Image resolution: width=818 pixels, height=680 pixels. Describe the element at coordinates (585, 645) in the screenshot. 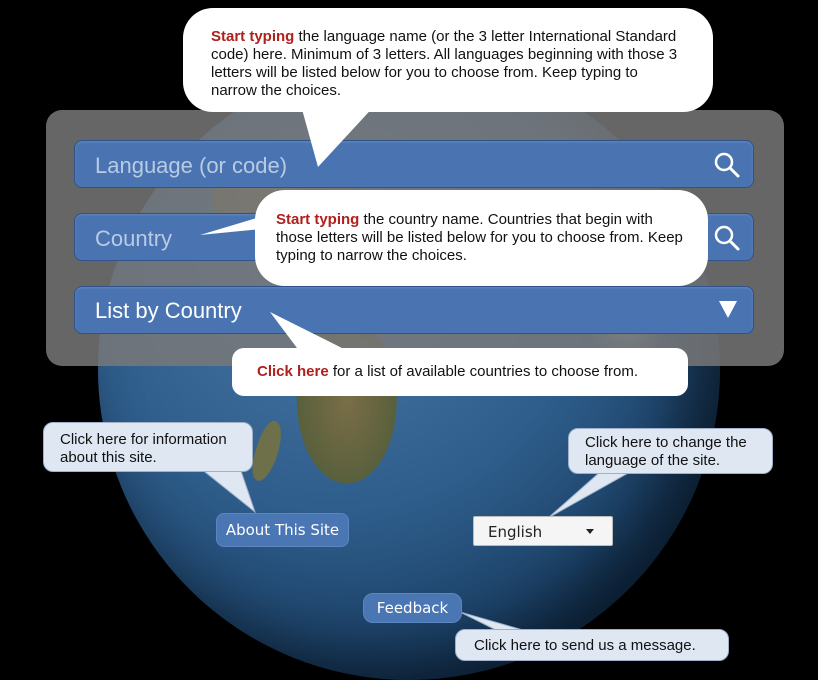

I see `feedback-tip-text: Click here to send us a message.` at that location.